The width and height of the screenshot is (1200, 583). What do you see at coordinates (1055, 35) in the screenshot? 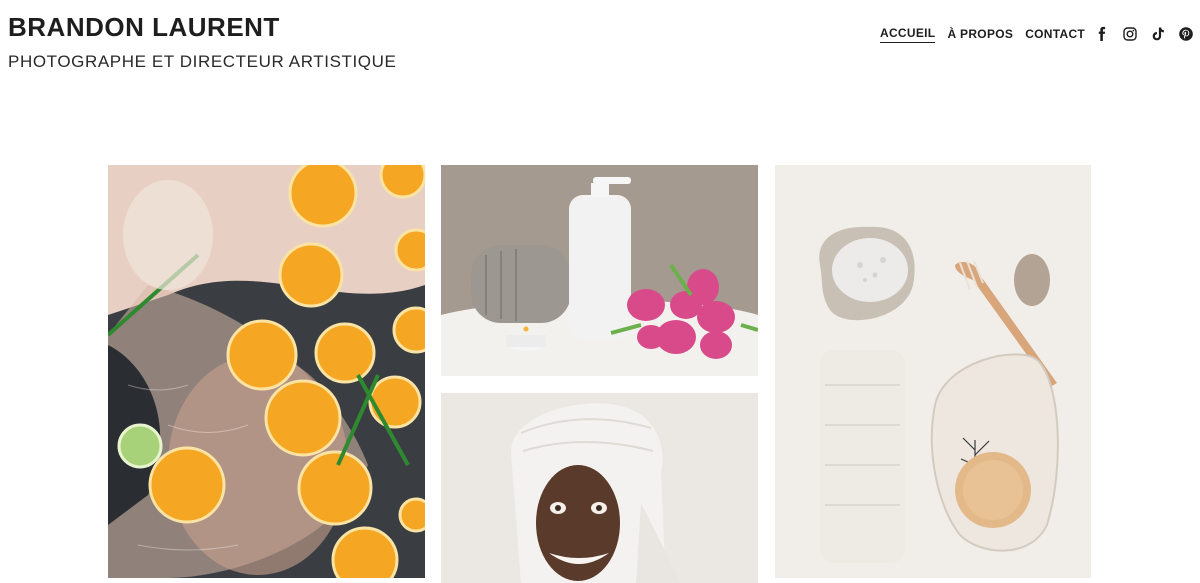
I see `nav-contact: CONTACT` at bounding box center [1055, 35].